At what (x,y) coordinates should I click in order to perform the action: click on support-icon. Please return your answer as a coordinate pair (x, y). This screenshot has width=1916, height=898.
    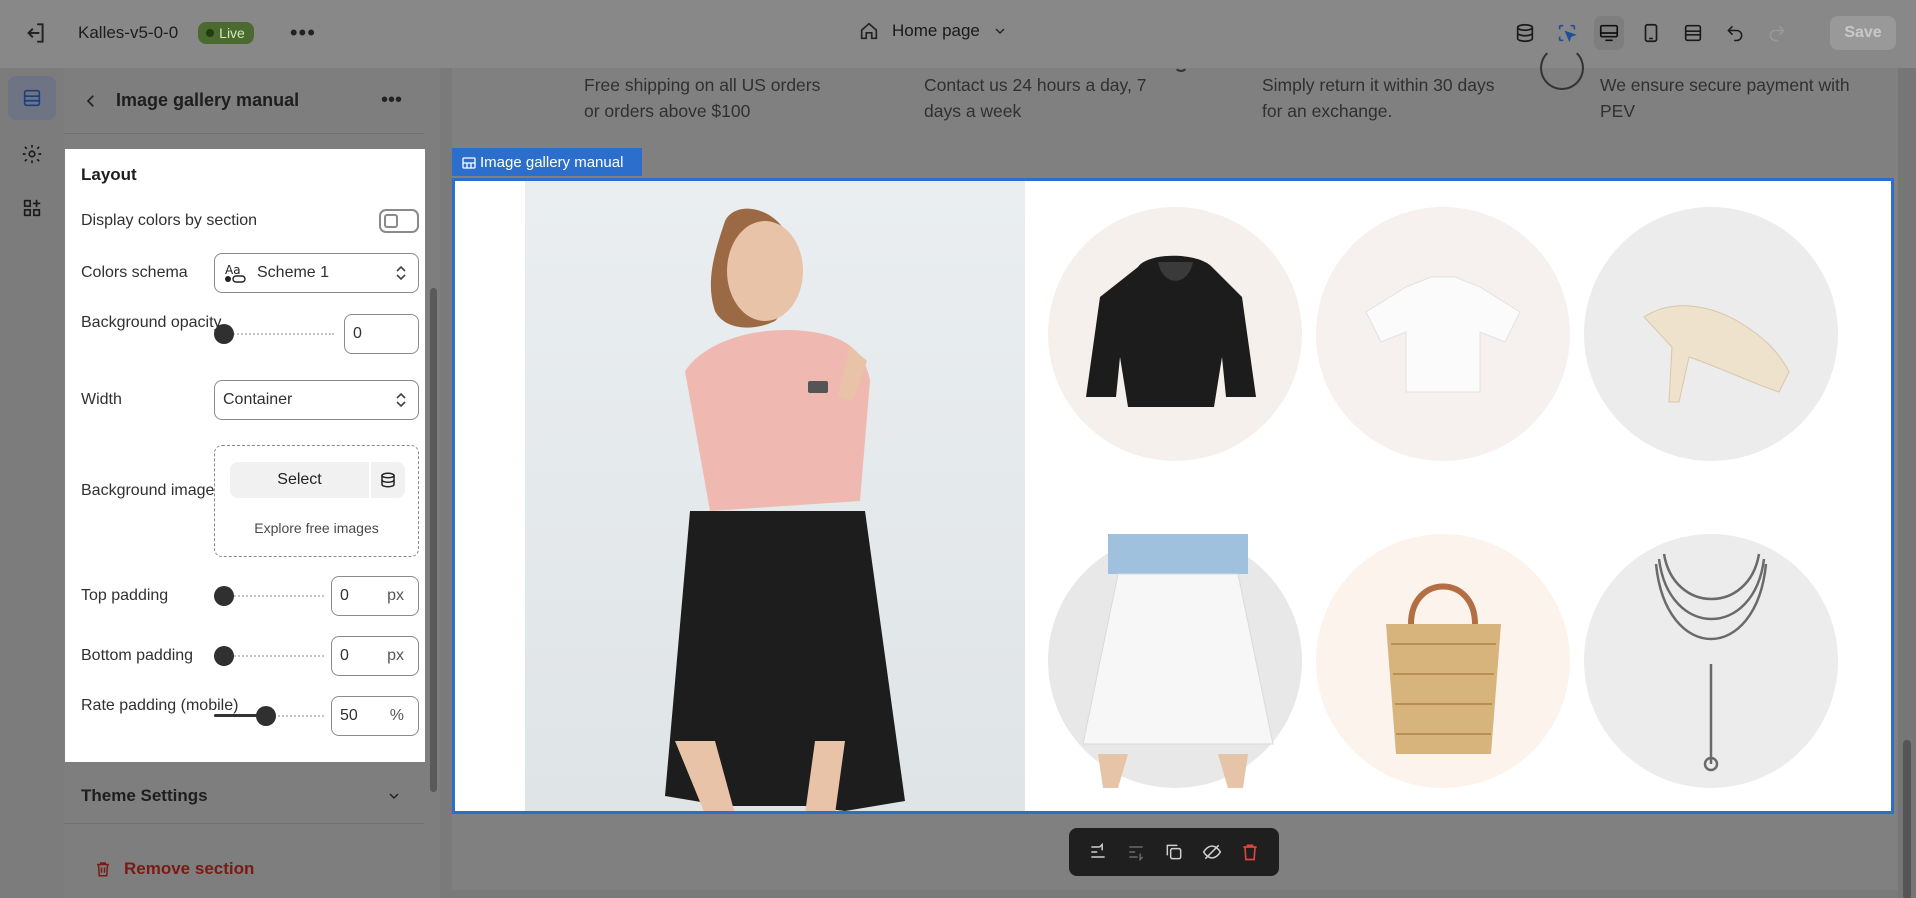
    Looking at the image, I should click on (1181, 65).